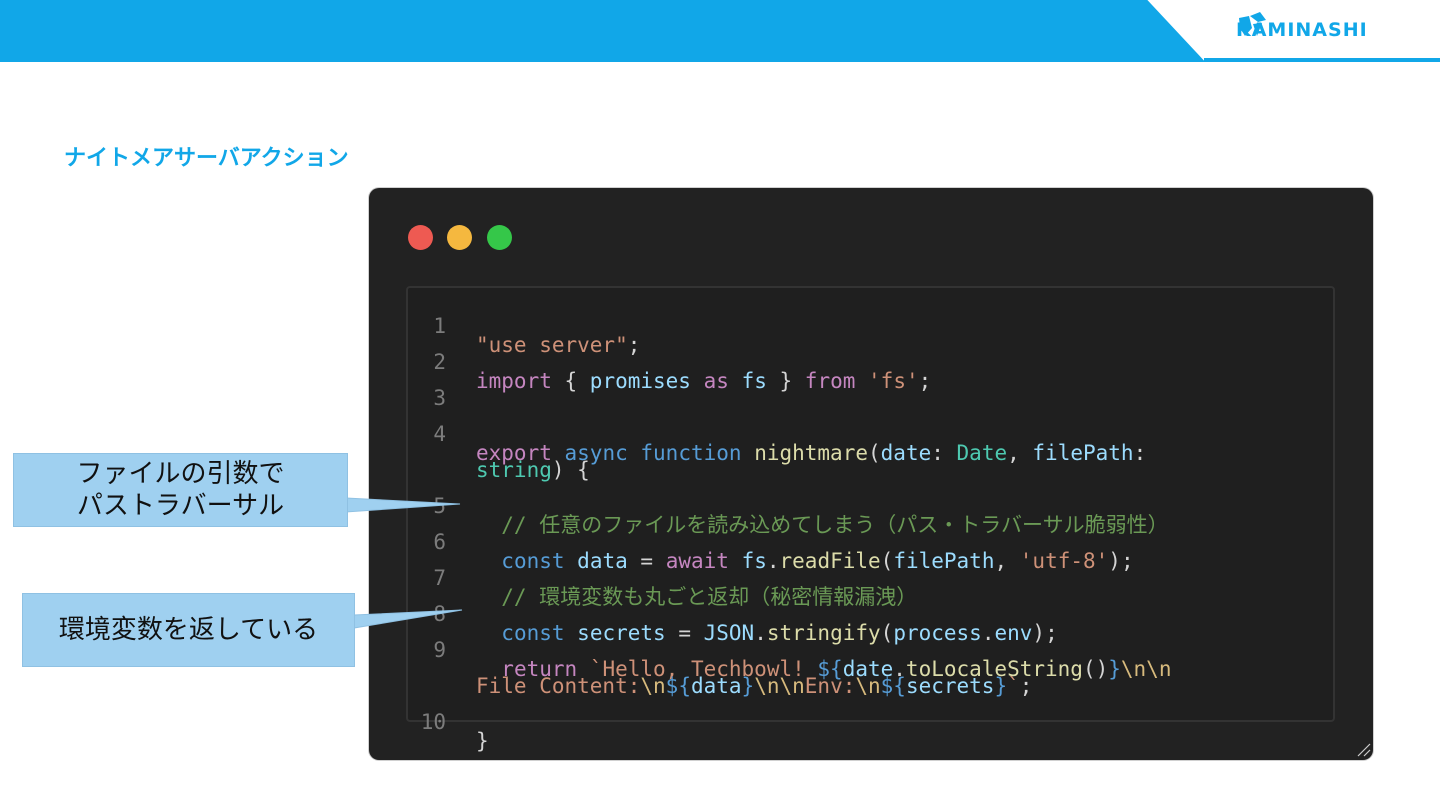 The image size is (1440, 810). I want to click on code-line: 1 "use server";, so click(870, 324).